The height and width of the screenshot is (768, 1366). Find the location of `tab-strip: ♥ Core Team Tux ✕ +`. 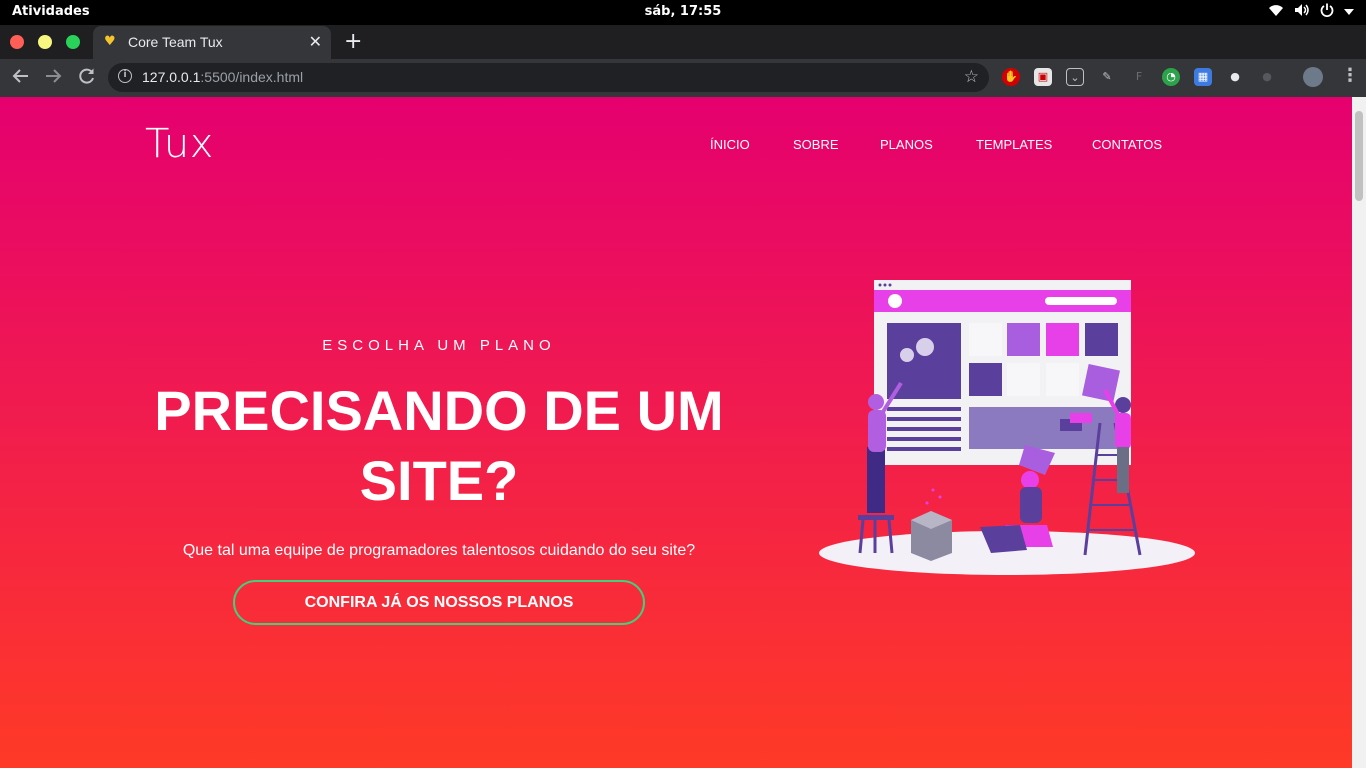

tab-strip: ♥ Core Team Tux ✕ + is located at coordinates (683, 42).